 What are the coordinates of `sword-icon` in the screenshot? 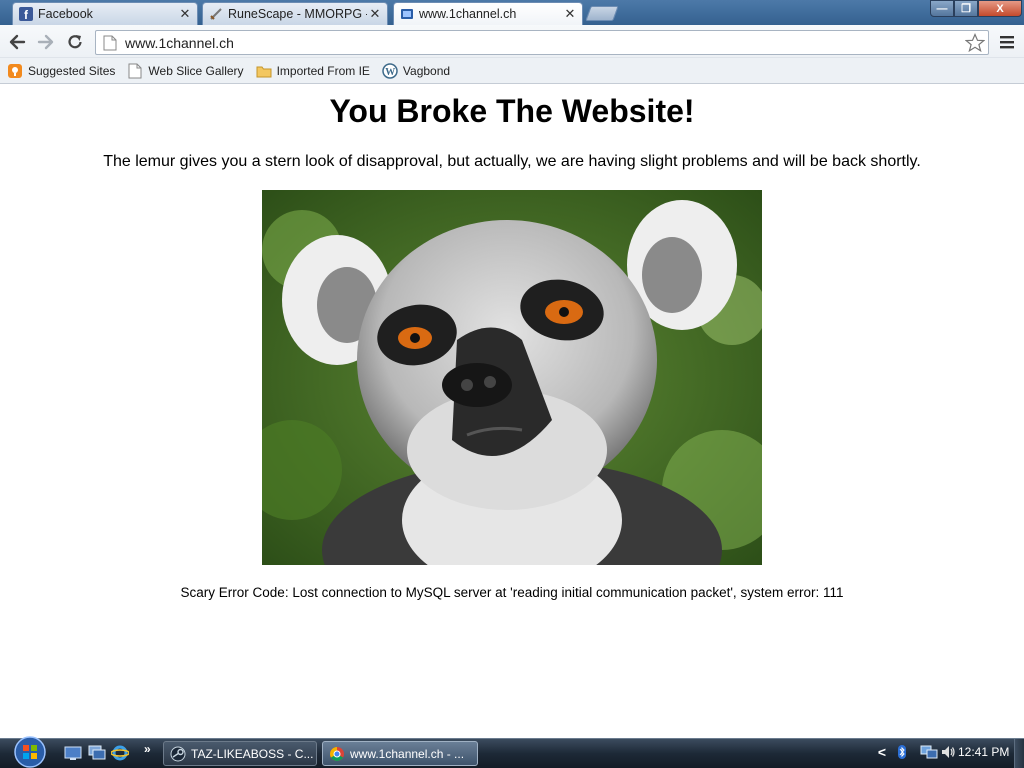 It's located at (216, 14).